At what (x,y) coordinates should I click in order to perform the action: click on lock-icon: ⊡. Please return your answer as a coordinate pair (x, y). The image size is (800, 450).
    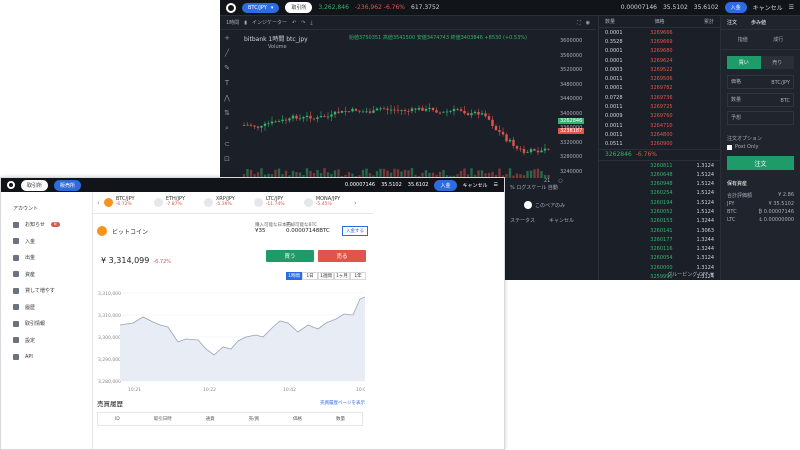
    Looking at the image, I should click on (227, 159).